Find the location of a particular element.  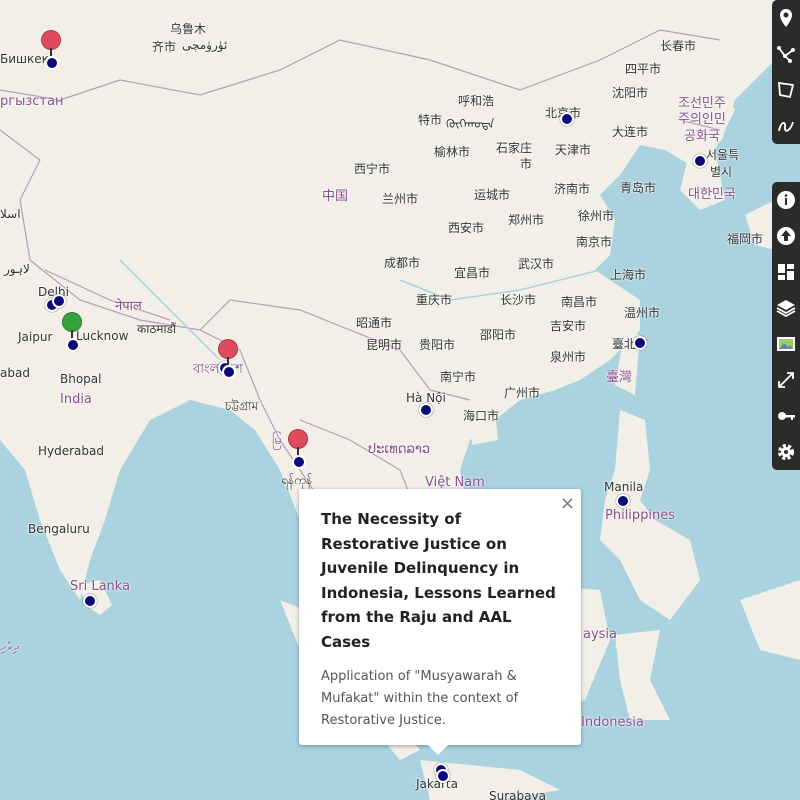

city-label: 吉安市 is located at coordinates (568, 326).